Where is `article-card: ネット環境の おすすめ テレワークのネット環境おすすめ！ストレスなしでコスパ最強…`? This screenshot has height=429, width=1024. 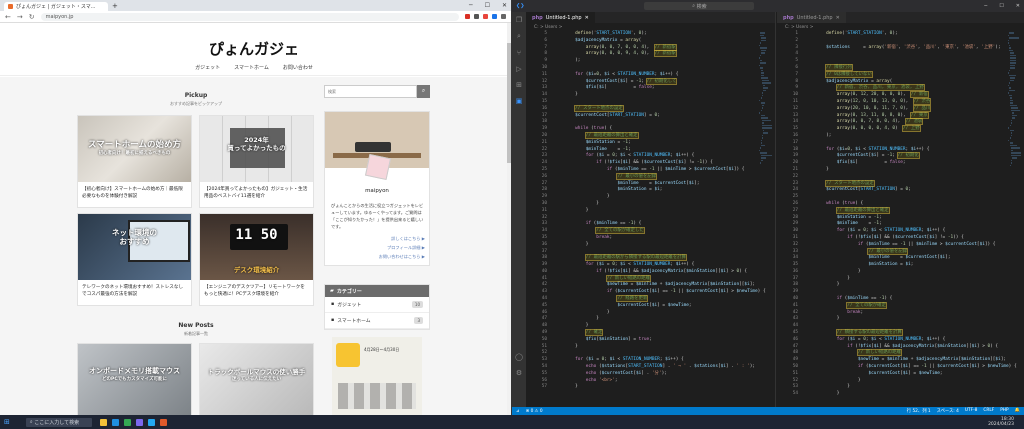
article-card: ネット環境の おすすめ テレワークのネット環境おすすめ！ストレスなしでコスパ最強… is located at coordinates (134, 259).